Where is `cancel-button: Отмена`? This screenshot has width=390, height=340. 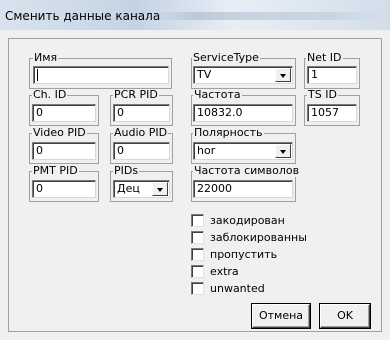 cancel-button: Отмена is located at coordinates (281, 316).